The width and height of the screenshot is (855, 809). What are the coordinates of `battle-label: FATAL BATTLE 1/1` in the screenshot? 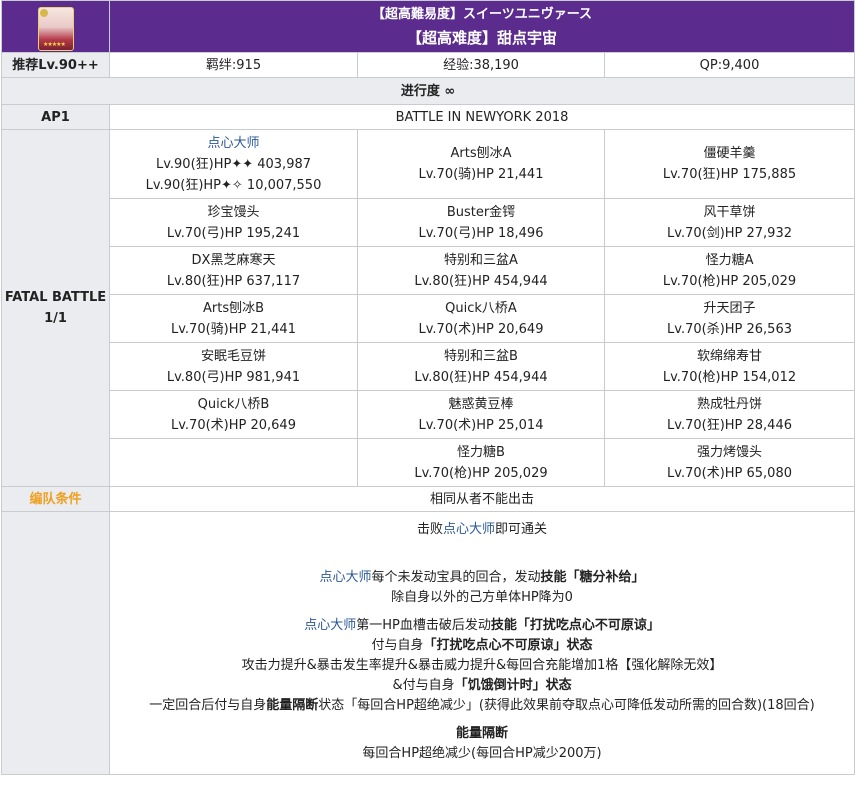 It's located at (55, 308).